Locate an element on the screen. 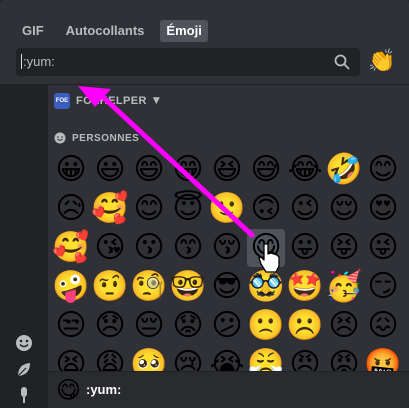  search-input-value: :yum: is located at coordinates (38, 61).